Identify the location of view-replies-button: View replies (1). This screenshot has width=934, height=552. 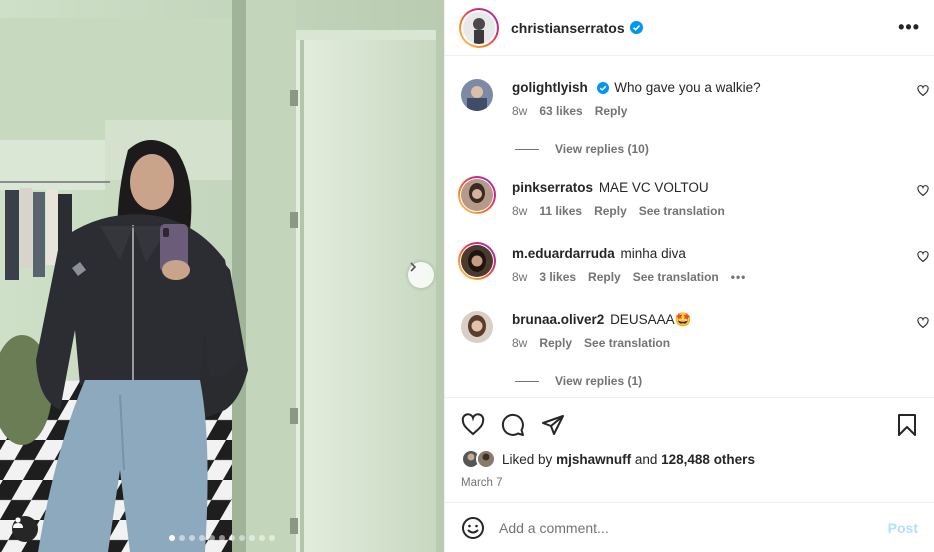
(578, 381).